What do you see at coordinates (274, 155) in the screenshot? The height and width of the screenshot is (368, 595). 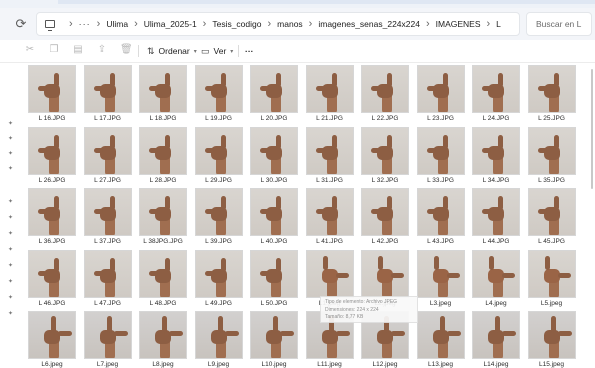 I see `file-thumbnail: L 30.JPG` at bounding box center [274, 155].